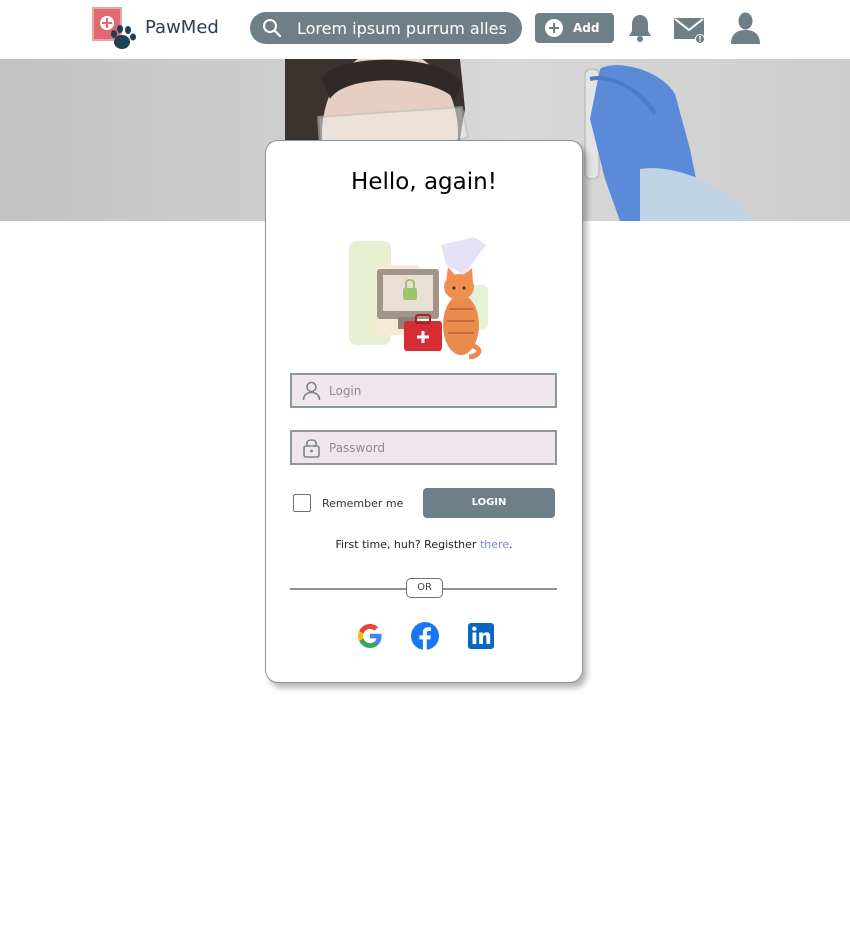 The width and height of the screenshot is (850, 947). I want to click on register-suffix: ., so click(511, 544).